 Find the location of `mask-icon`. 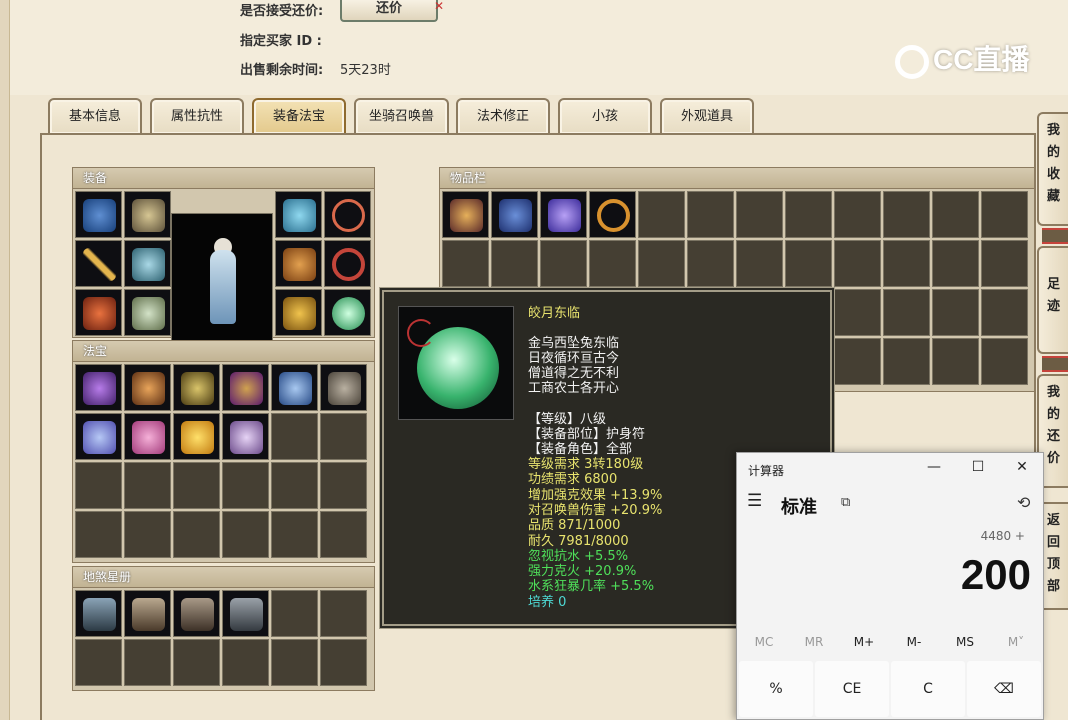

mask-icon is located at coordinates (299, 215).